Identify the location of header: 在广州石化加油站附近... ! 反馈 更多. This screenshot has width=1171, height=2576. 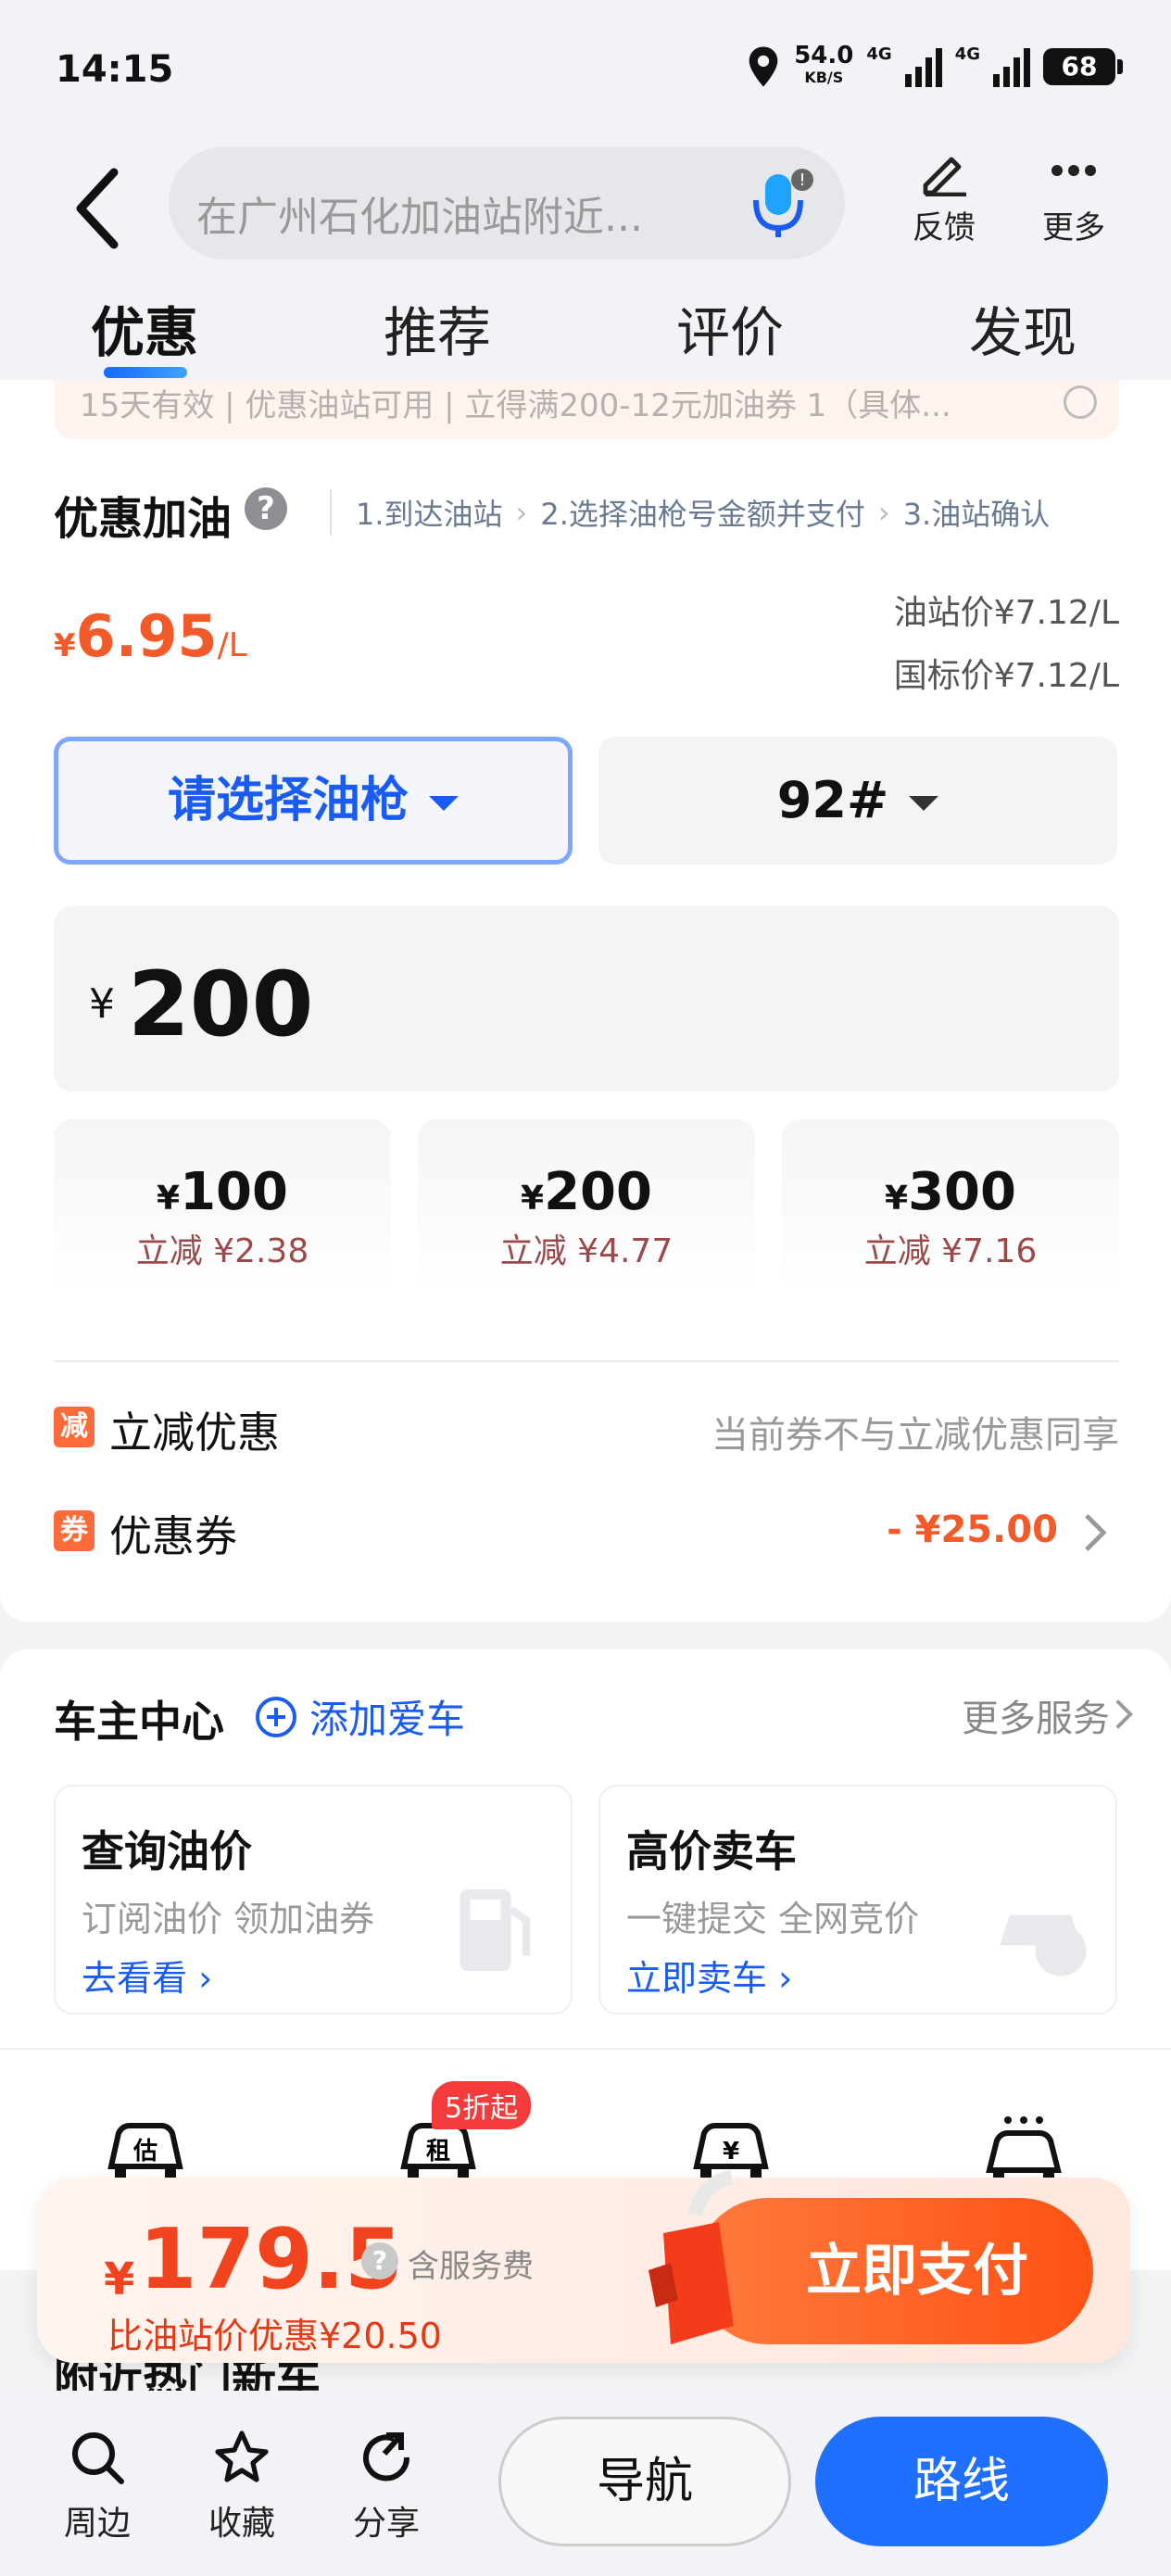
(585, 208).